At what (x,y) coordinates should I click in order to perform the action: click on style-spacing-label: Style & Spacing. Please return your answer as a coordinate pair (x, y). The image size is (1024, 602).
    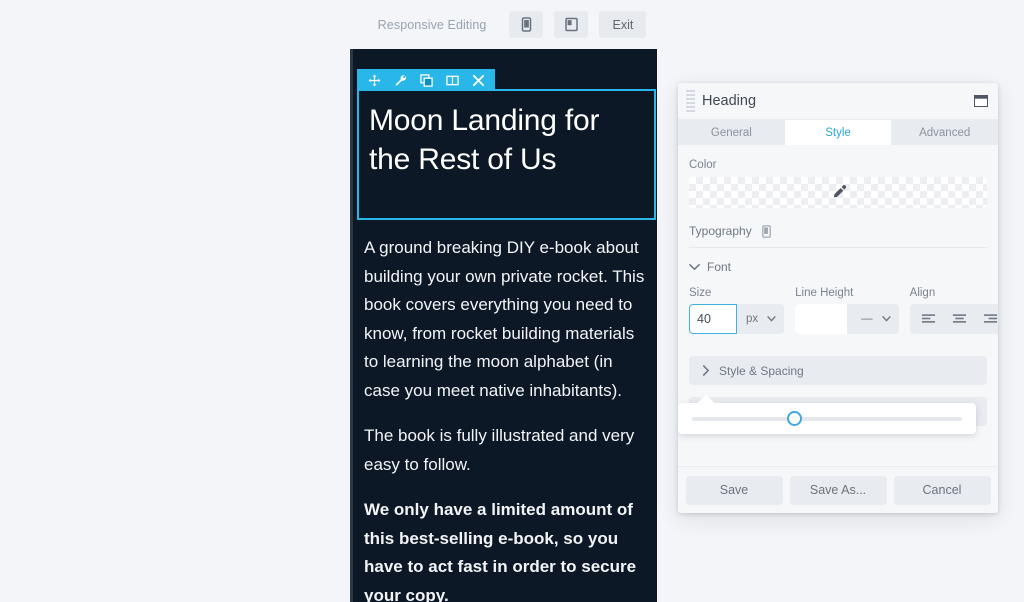
    Looking at the image, I should click on (761, 370).